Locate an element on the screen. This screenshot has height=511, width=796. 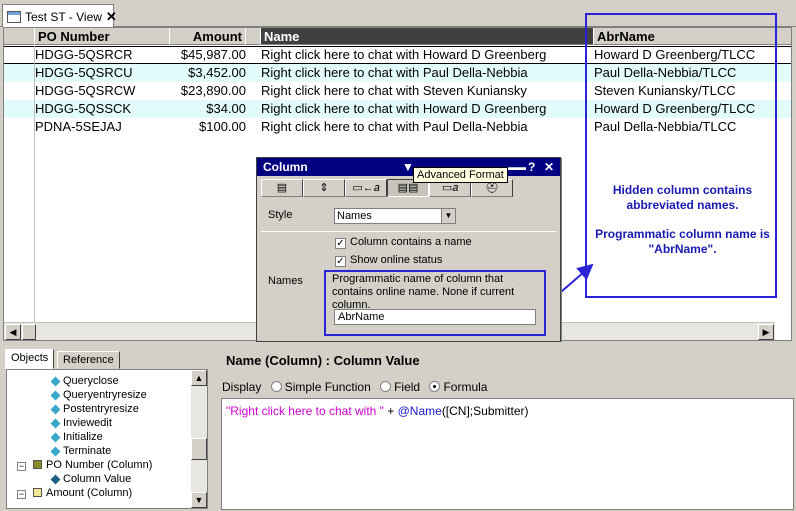
vertical-scrollbar: ▲ ▼ is located at coordinates (199, 439).